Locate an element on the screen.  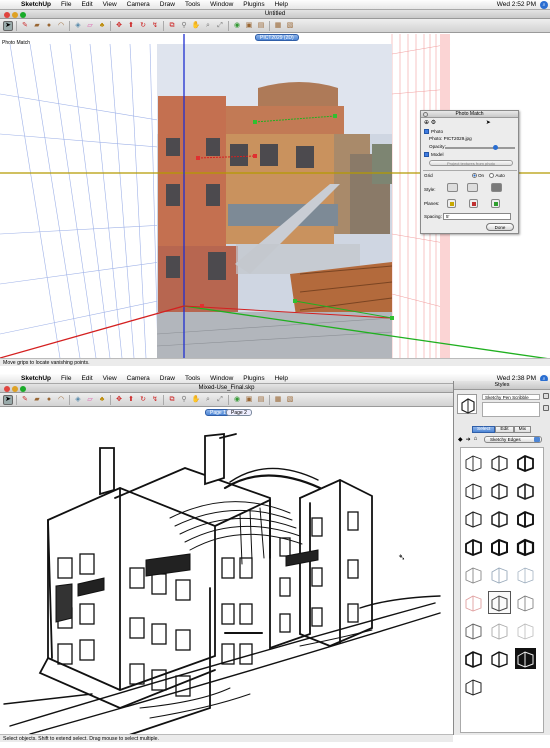
plane-green-button is located at coordinates (495, 203).